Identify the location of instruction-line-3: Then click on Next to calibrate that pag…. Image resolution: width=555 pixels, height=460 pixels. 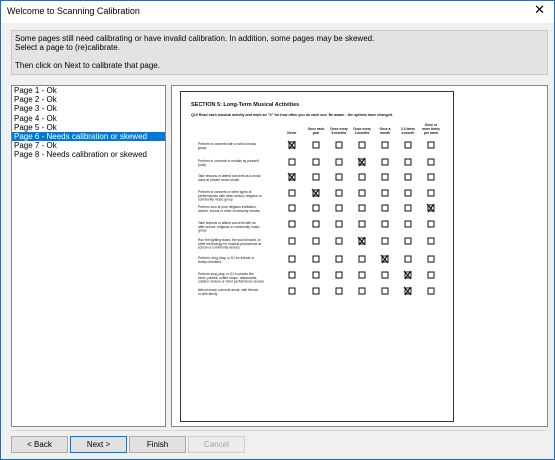
(87, 65).